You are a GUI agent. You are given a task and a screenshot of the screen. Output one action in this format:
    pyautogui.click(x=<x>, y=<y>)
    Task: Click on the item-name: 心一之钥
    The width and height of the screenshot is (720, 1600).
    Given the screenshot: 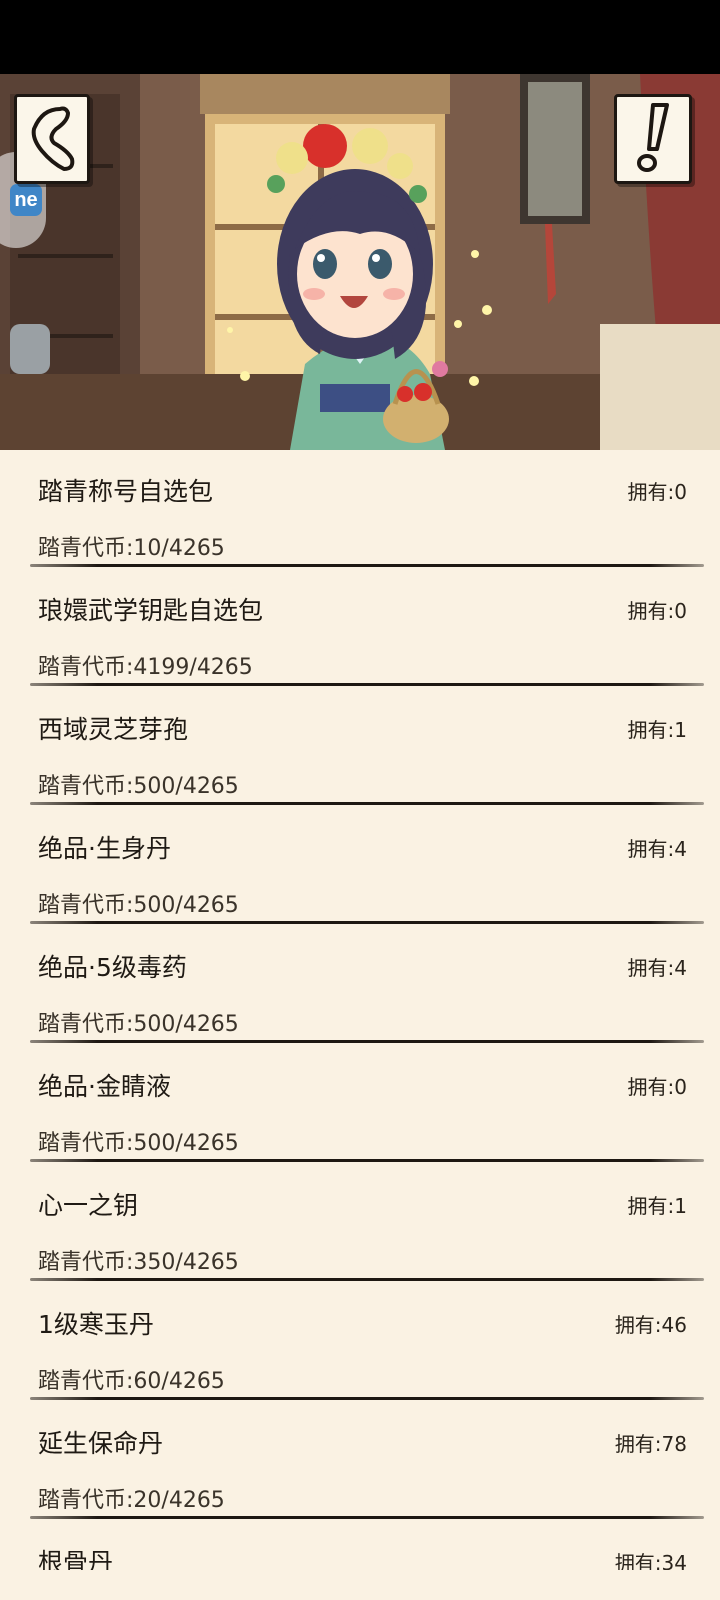 What is the action you would take?
    pyautogui.click(x=88, y=1205)
    